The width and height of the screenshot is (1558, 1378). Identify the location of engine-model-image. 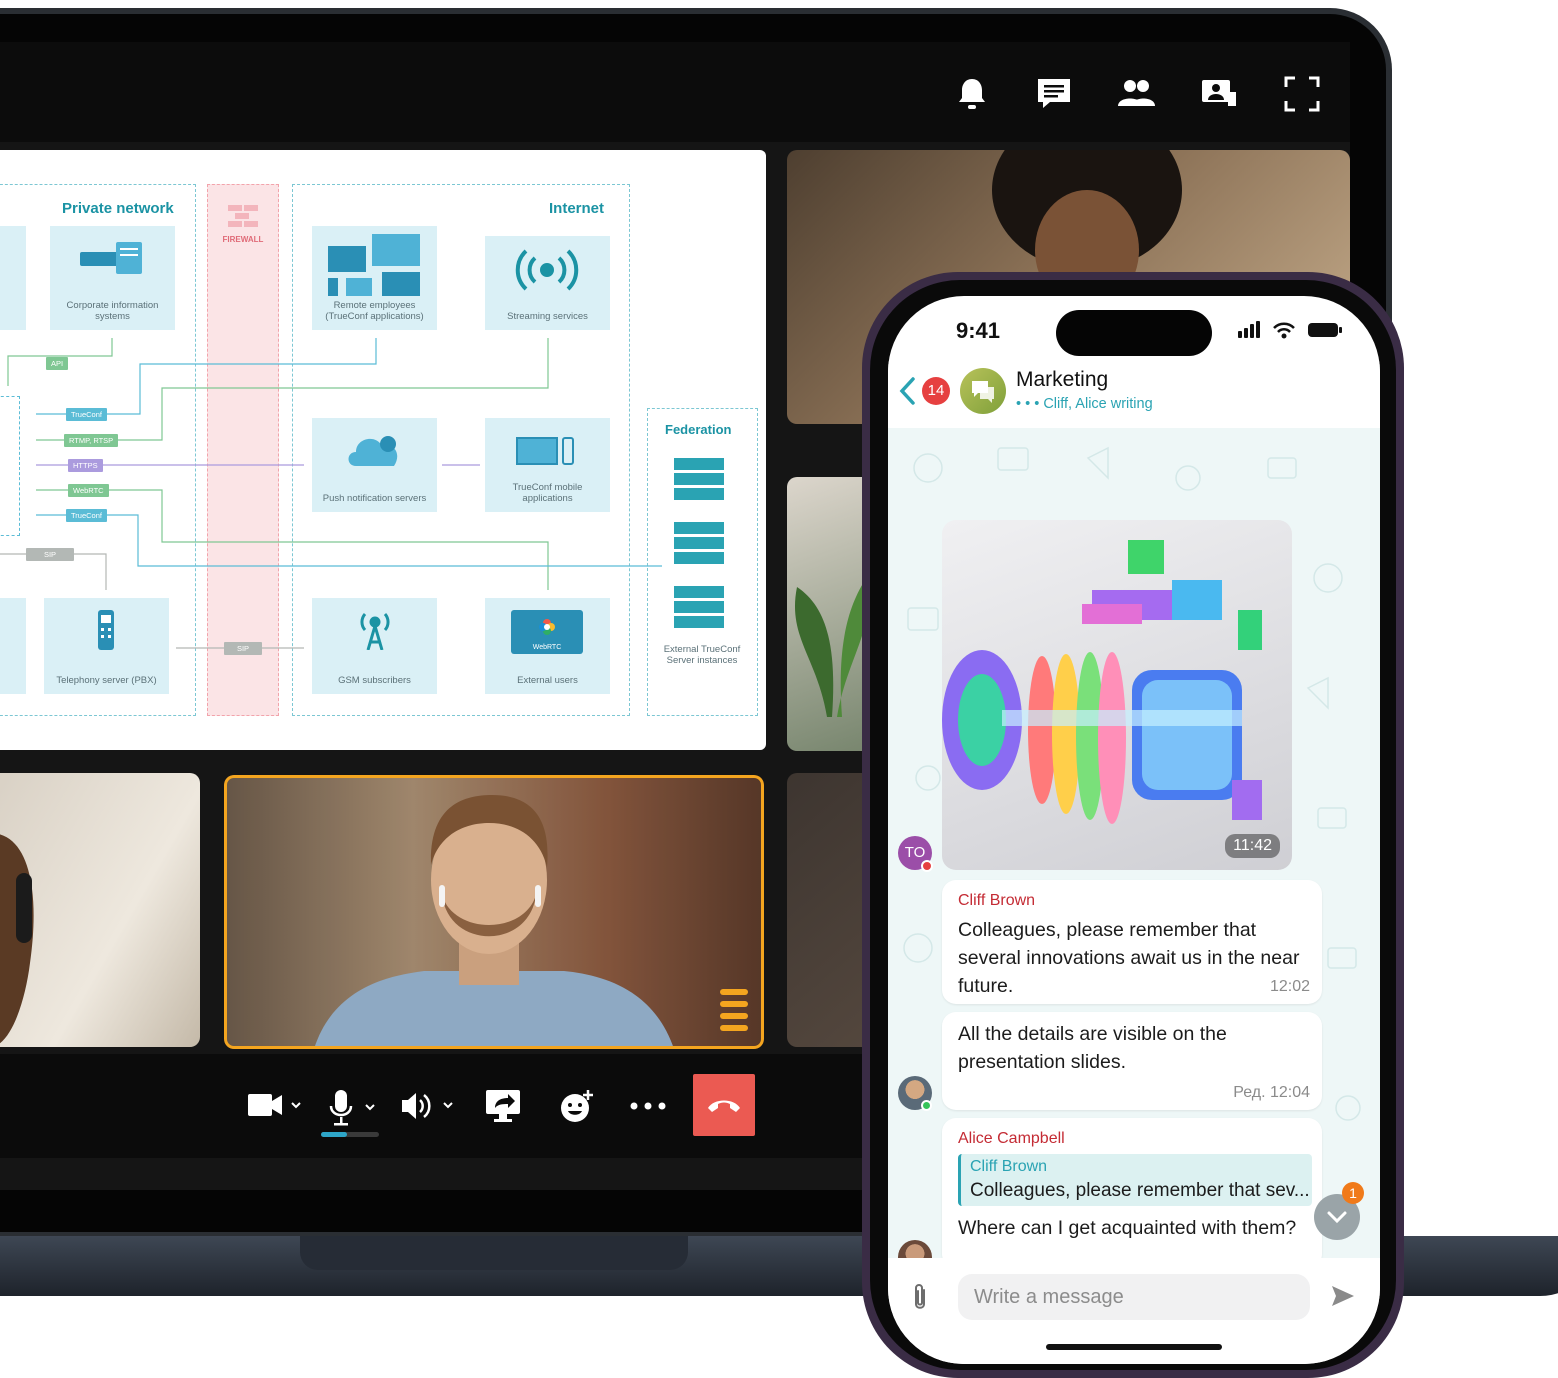
(1102, 682).